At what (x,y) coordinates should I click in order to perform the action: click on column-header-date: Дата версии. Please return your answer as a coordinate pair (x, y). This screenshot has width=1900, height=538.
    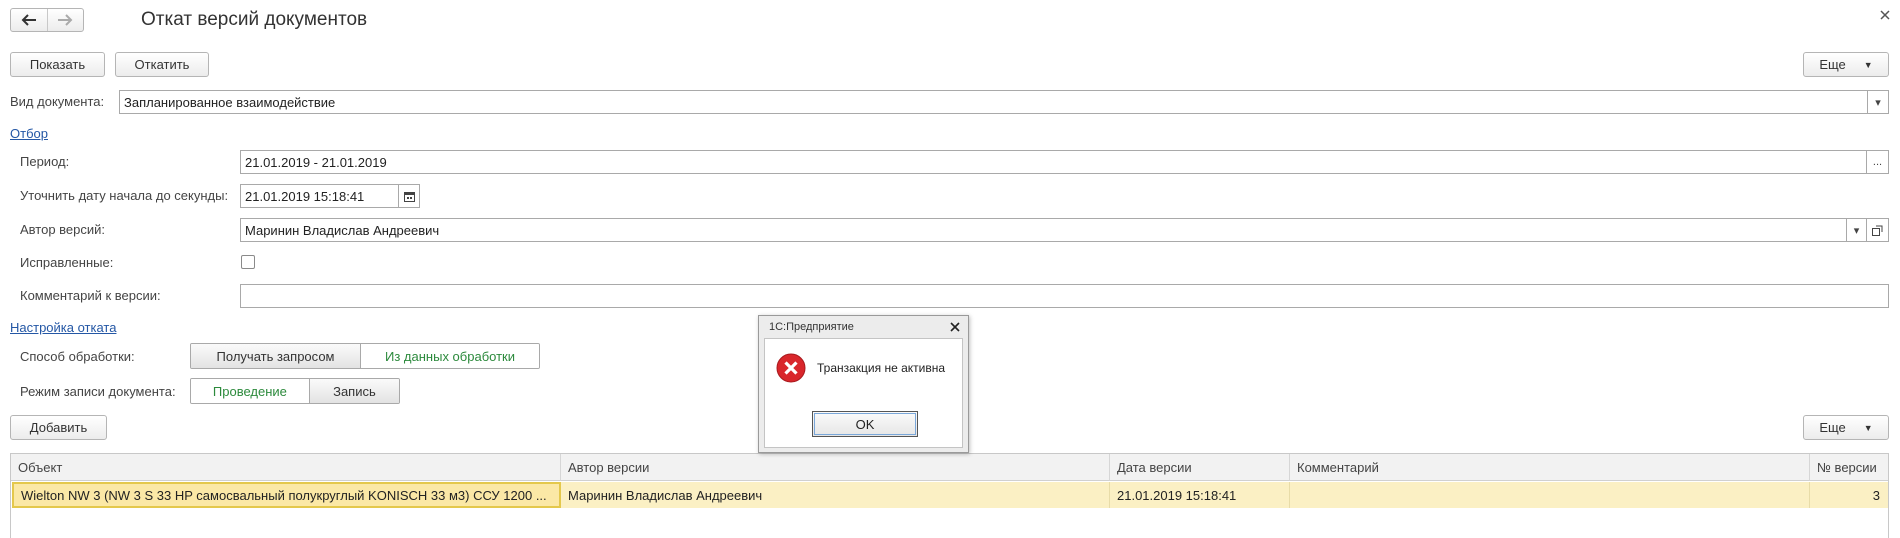
    Looking at the image, I should click on (1200, 467).